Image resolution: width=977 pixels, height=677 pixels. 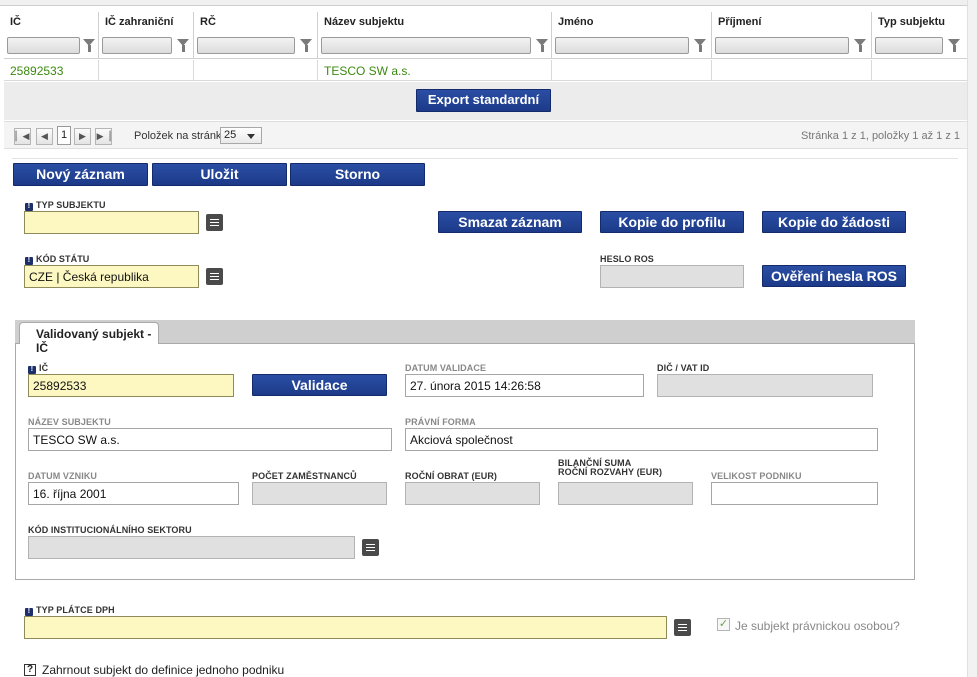 I want to click on typ-platce-field, so click(x=345, y=627).